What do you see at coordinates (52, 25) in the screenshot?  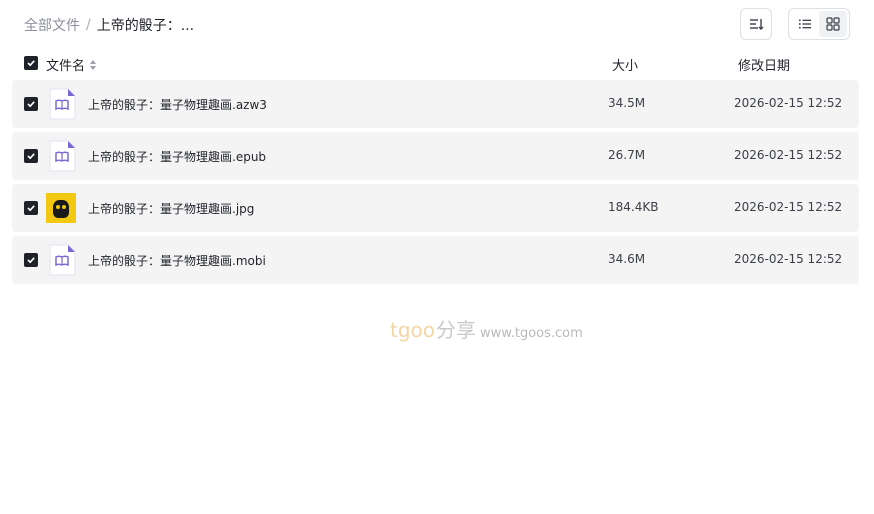 I see `breadcrumb-root-link: 全部文件` at bounding box center [52, 25].